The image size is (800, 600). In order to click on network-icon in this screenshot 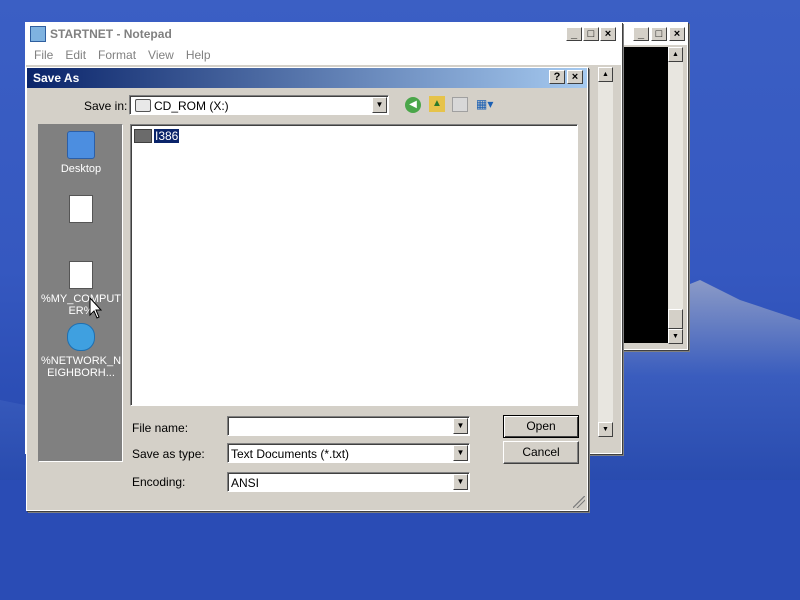, I will do `click(81, 337)`.